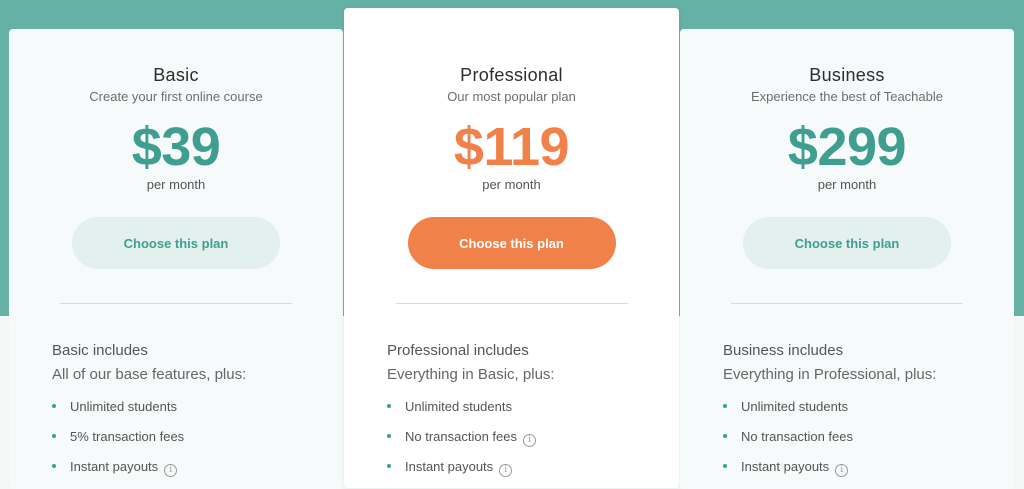 The height and width of the screenshot is (489, 1024). What do you see at coordinates (830, 374) in the screenshot?
I see `includes-subtitle: Everything in Professional, plus:` at bounding box center [830, 374].